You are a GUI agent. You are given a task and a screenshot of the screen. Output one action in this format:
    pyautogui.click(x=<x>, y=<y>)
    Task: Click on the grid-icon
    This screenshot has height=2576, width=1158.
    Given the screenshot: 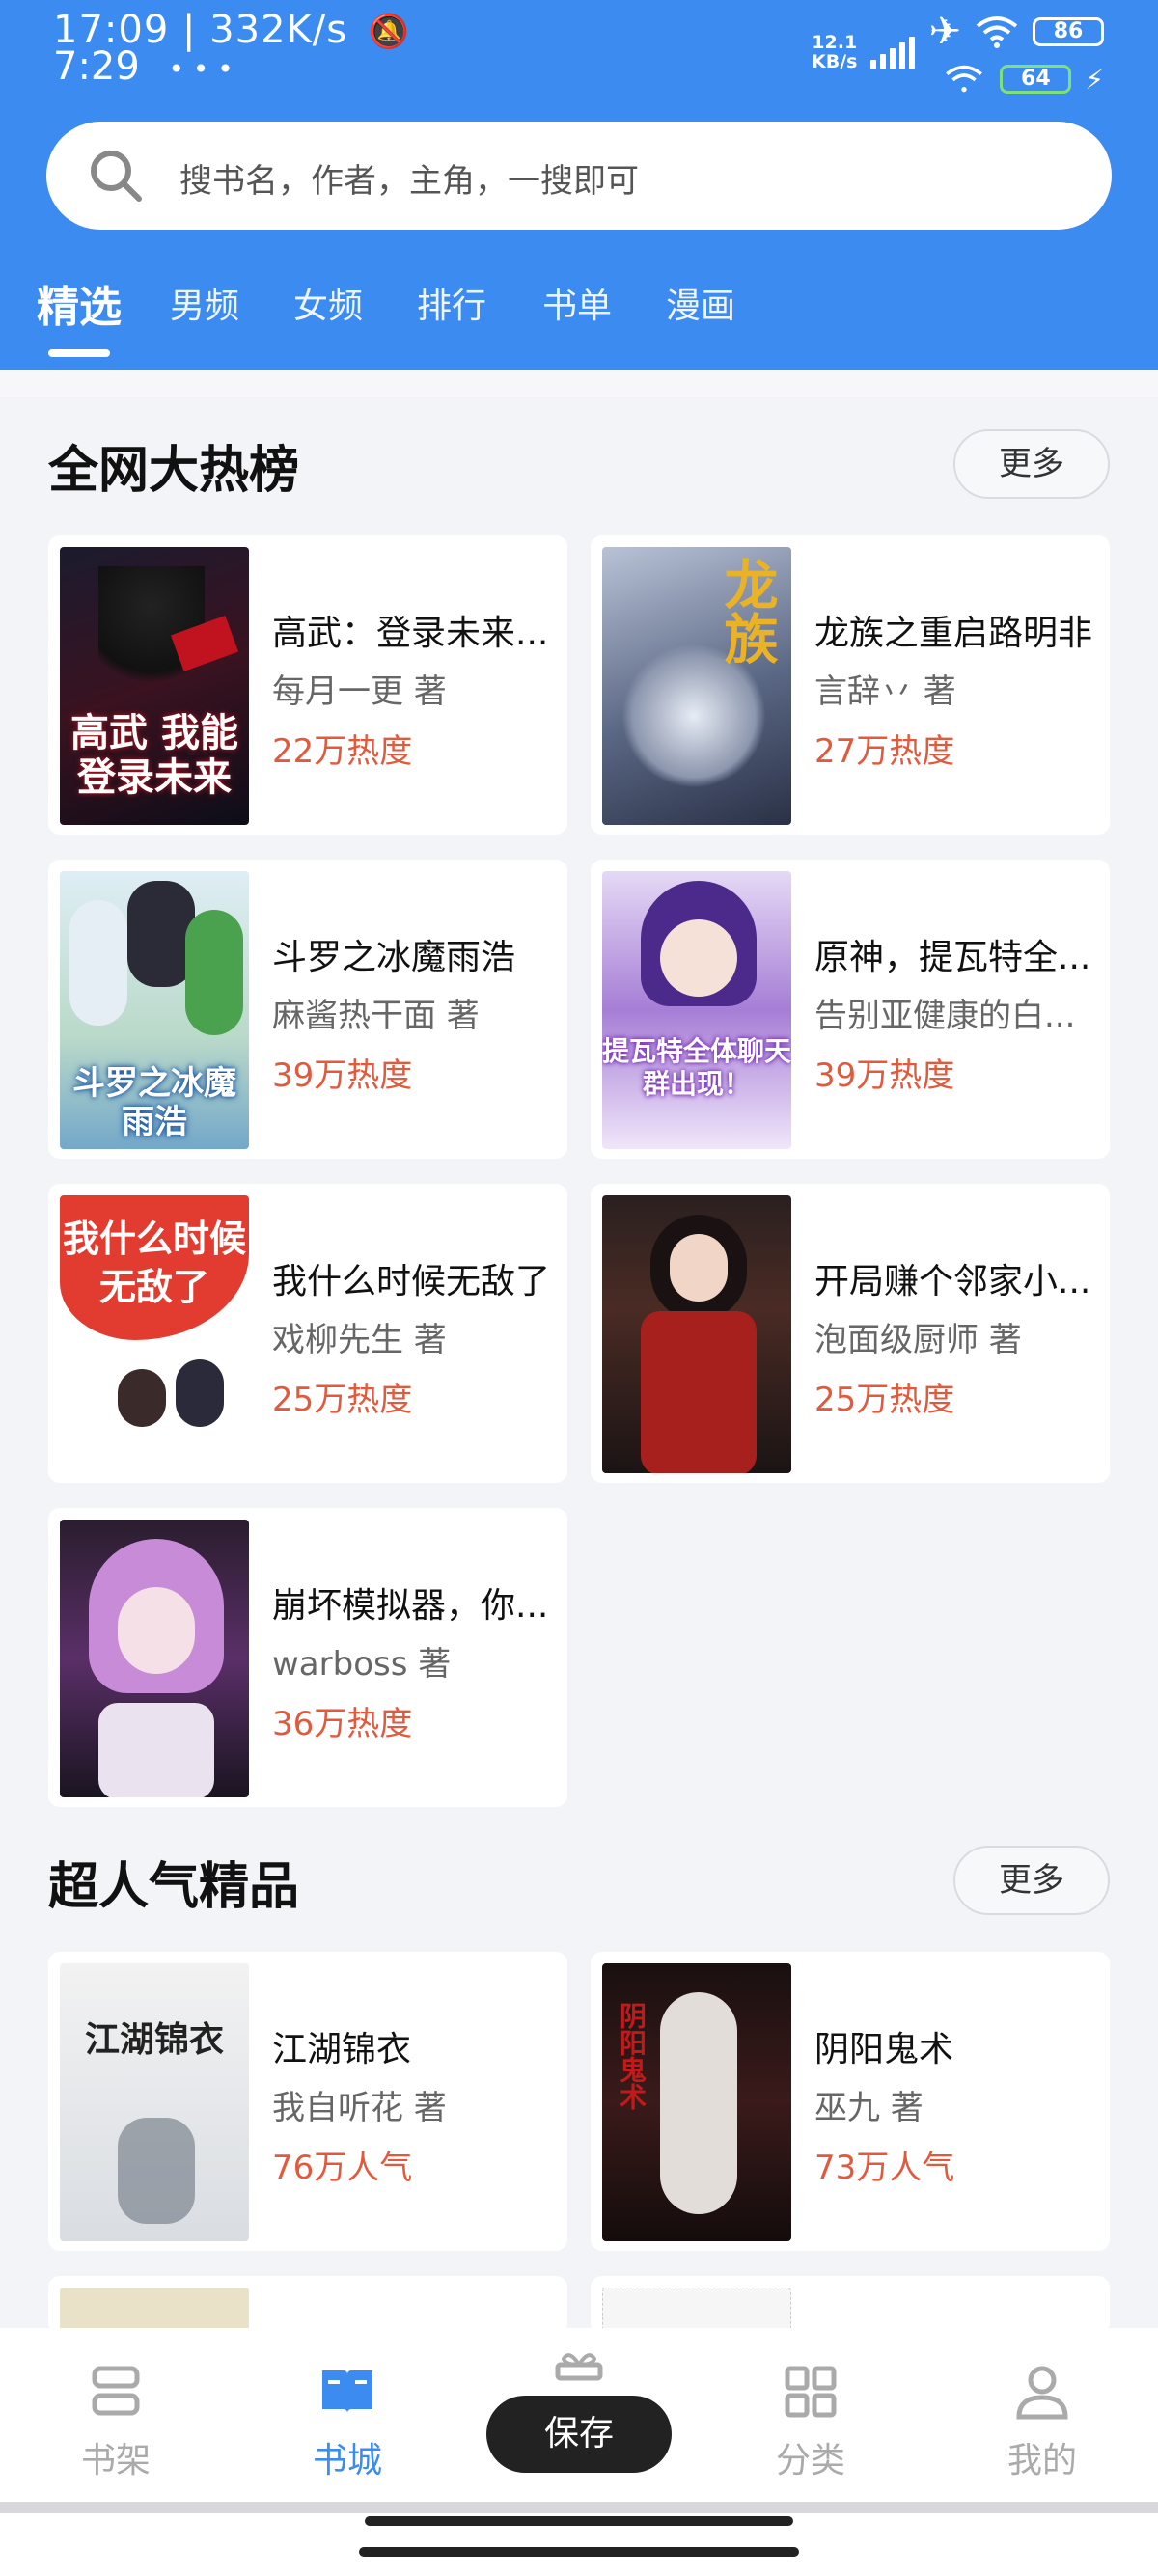 What is the action you would take?
    pyautogui.click(x=811, y=2392)
    